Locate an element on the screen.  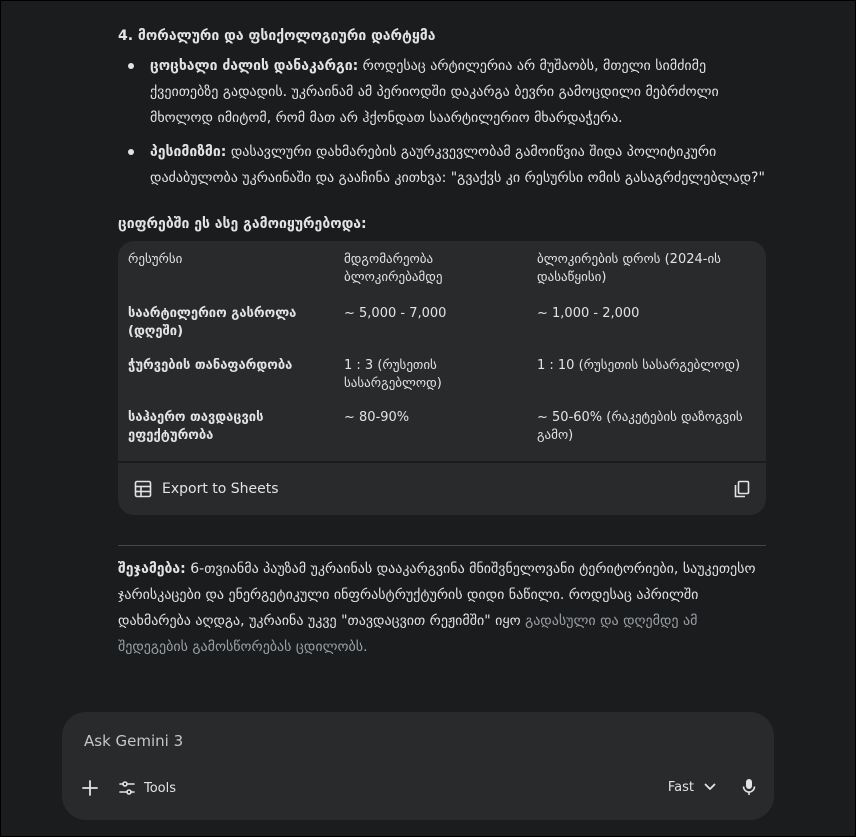
row-header-cell: საჰაერო თავდაცვის ეფექტურობა is located at coordinates (196, 426).